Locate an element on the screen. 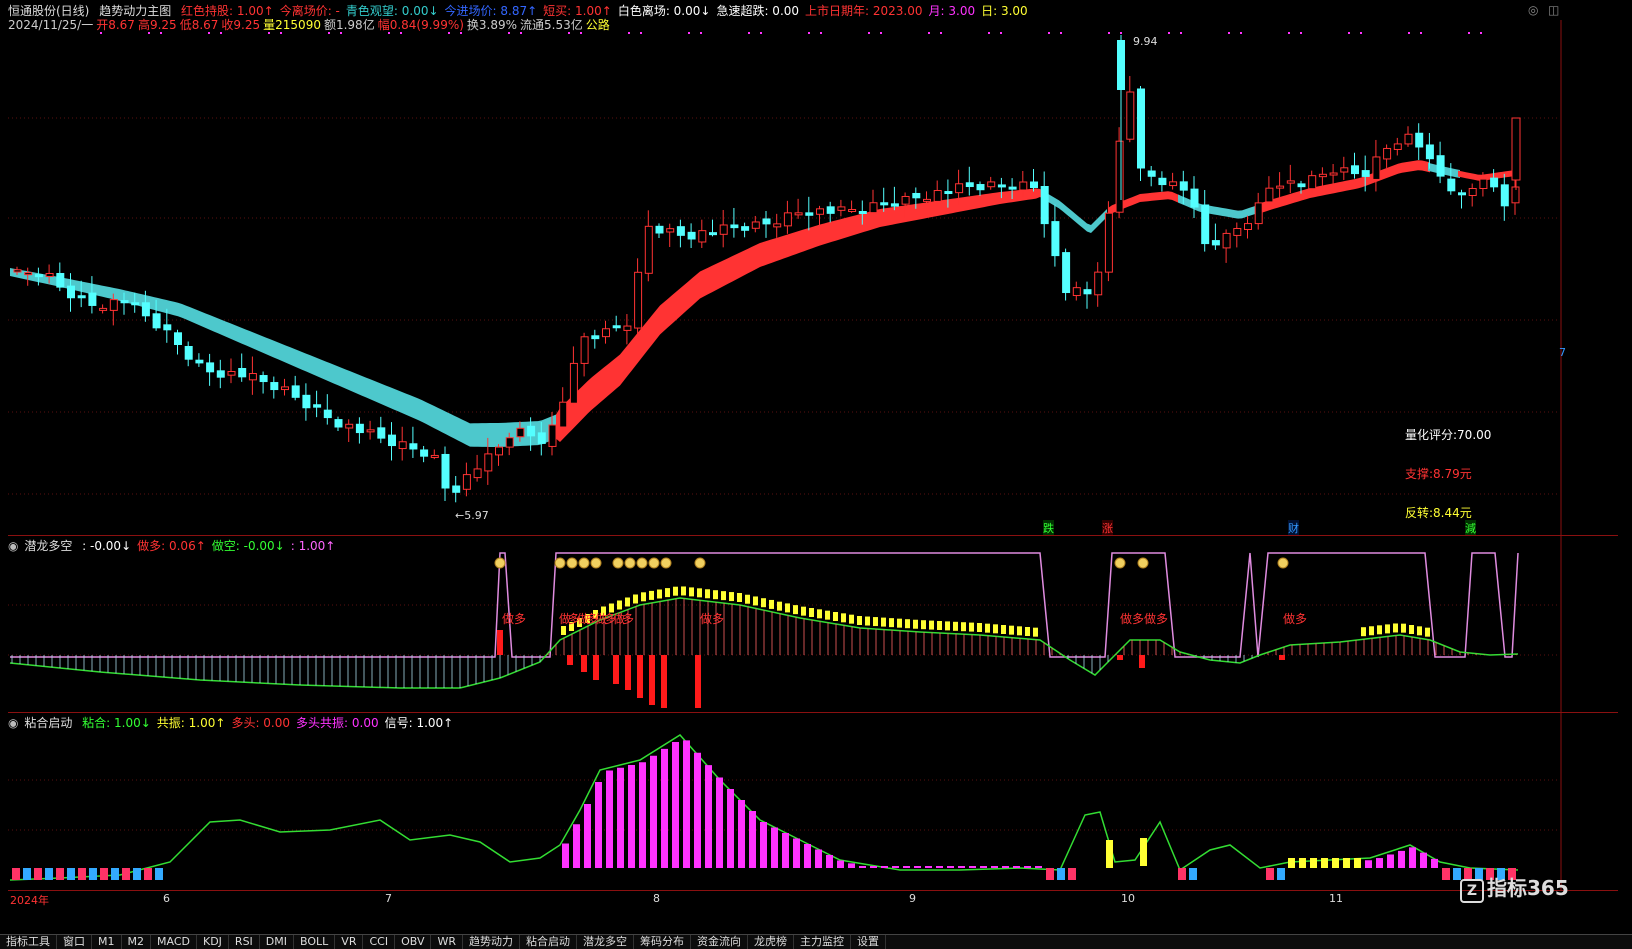 The height and width of the screenshot is (949, 1632). toolbar-tab-12: WR is located at coordinates (447, 942).